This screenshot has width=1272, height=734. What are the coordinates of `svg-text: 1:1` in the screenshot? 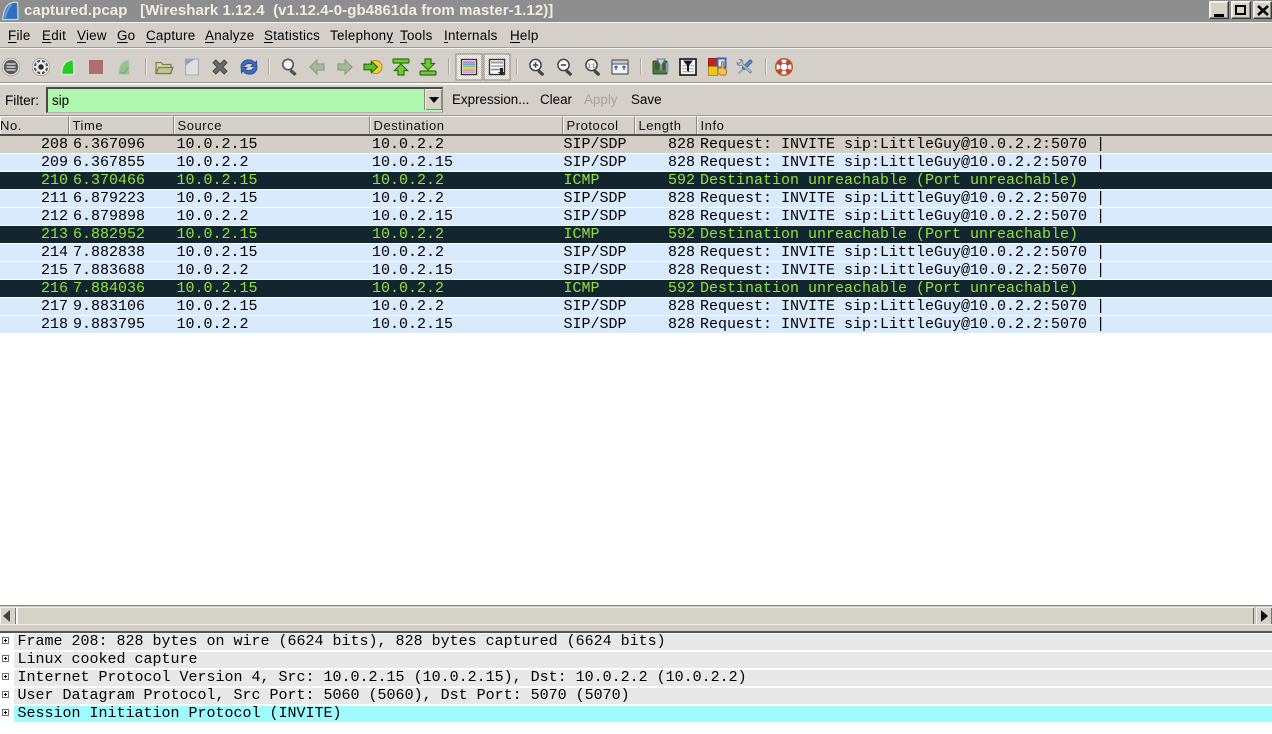 It's located at (592, 67).